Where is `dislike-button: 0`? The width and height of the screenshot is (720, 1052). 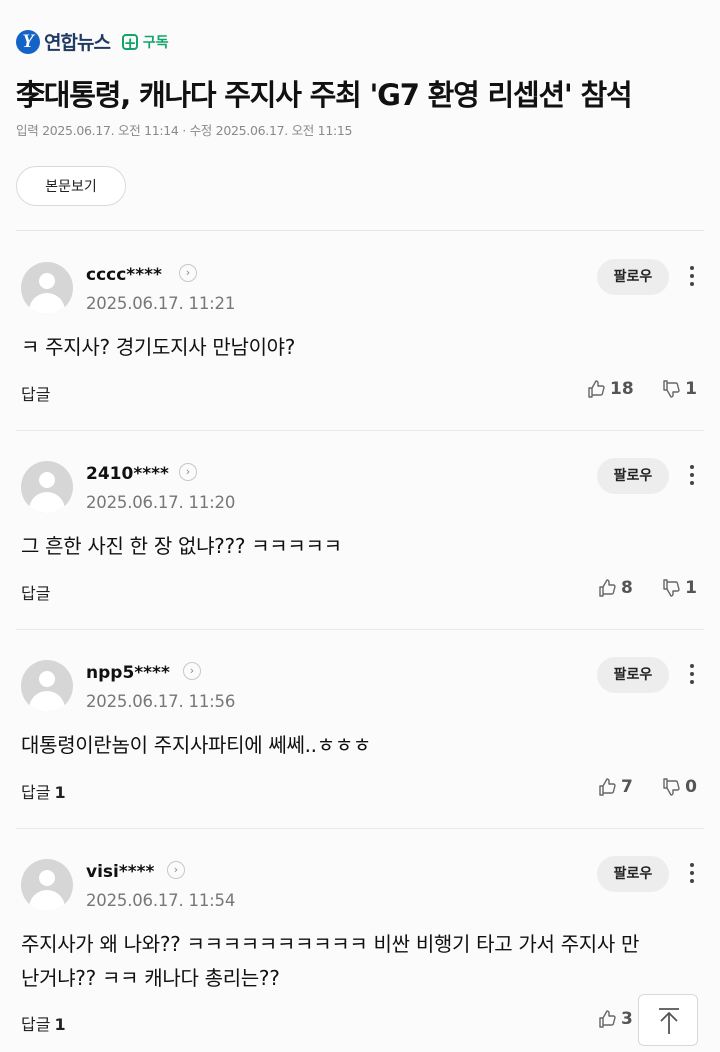 dislike-button: 0 is located at coordinates (679, 787).